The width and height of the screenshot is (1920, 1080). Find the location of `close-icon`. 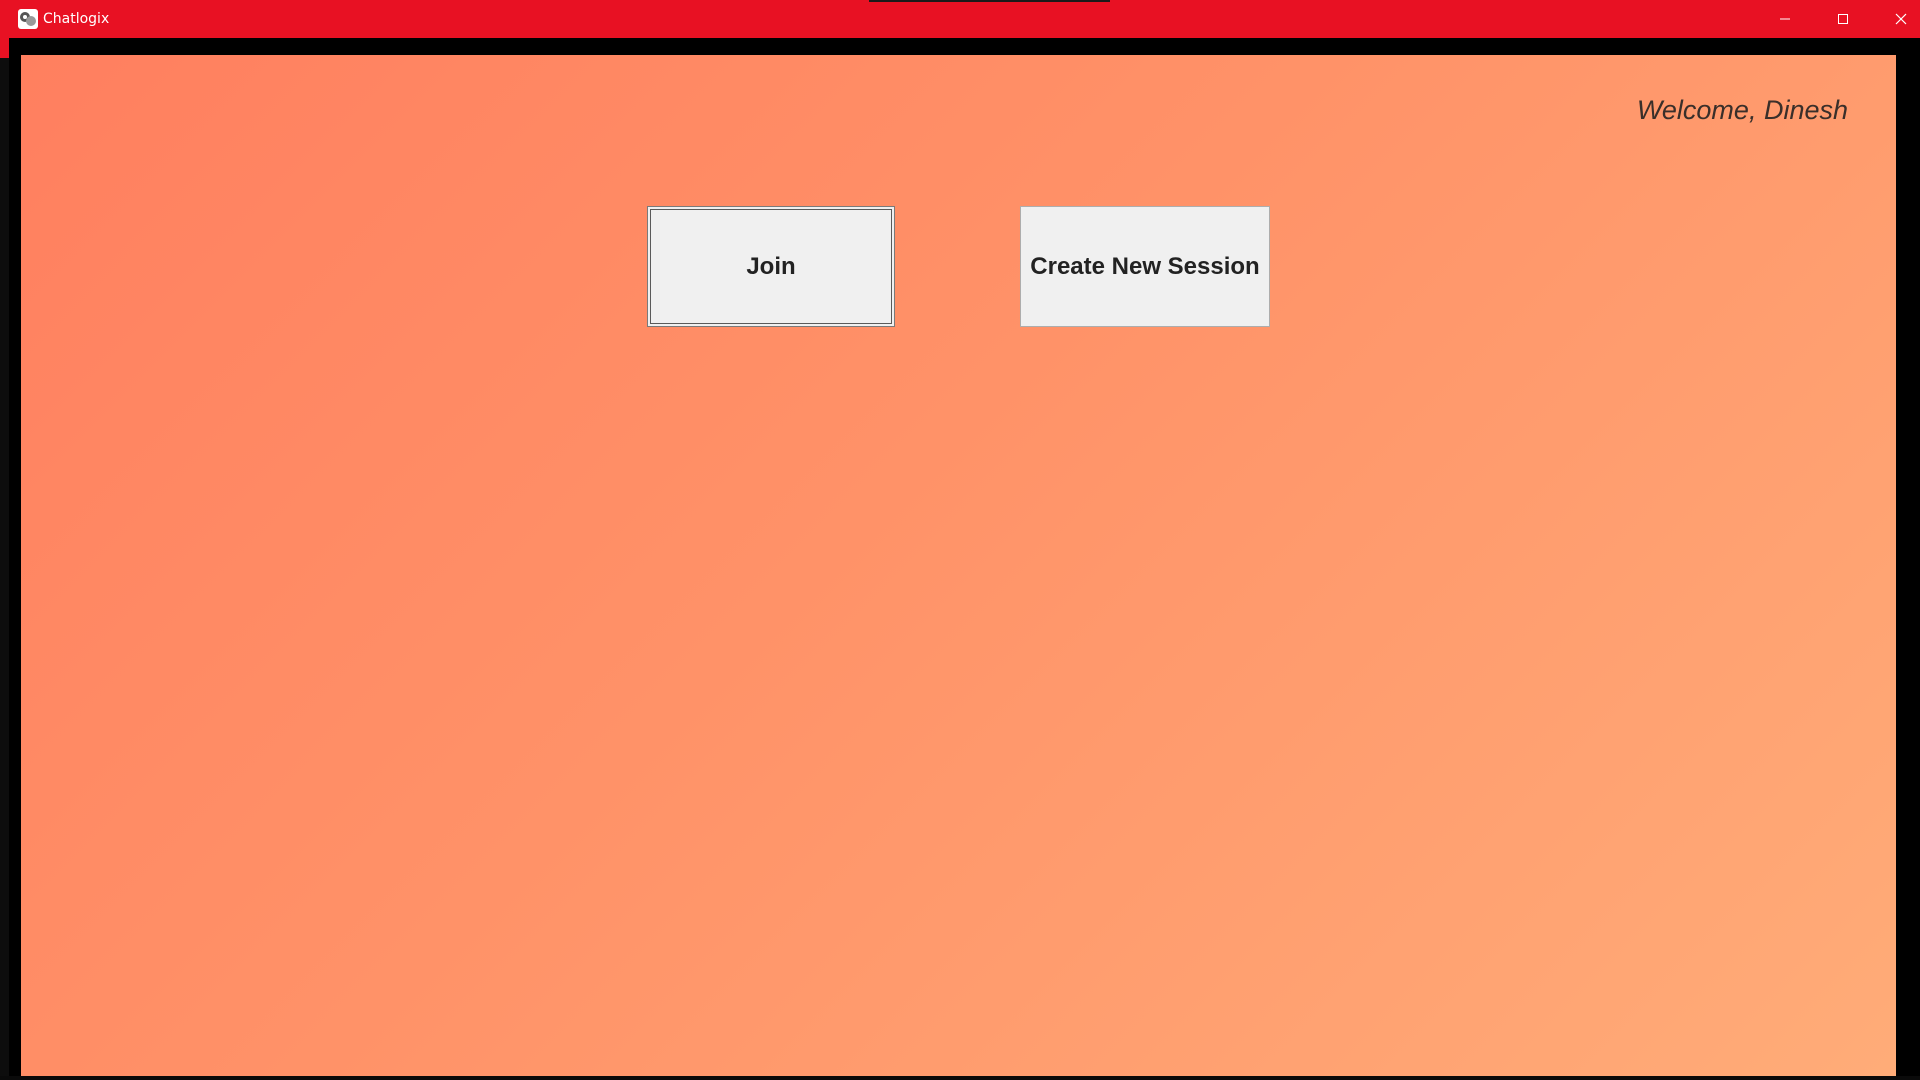

close-icon is located at coordinates (1901, 19).